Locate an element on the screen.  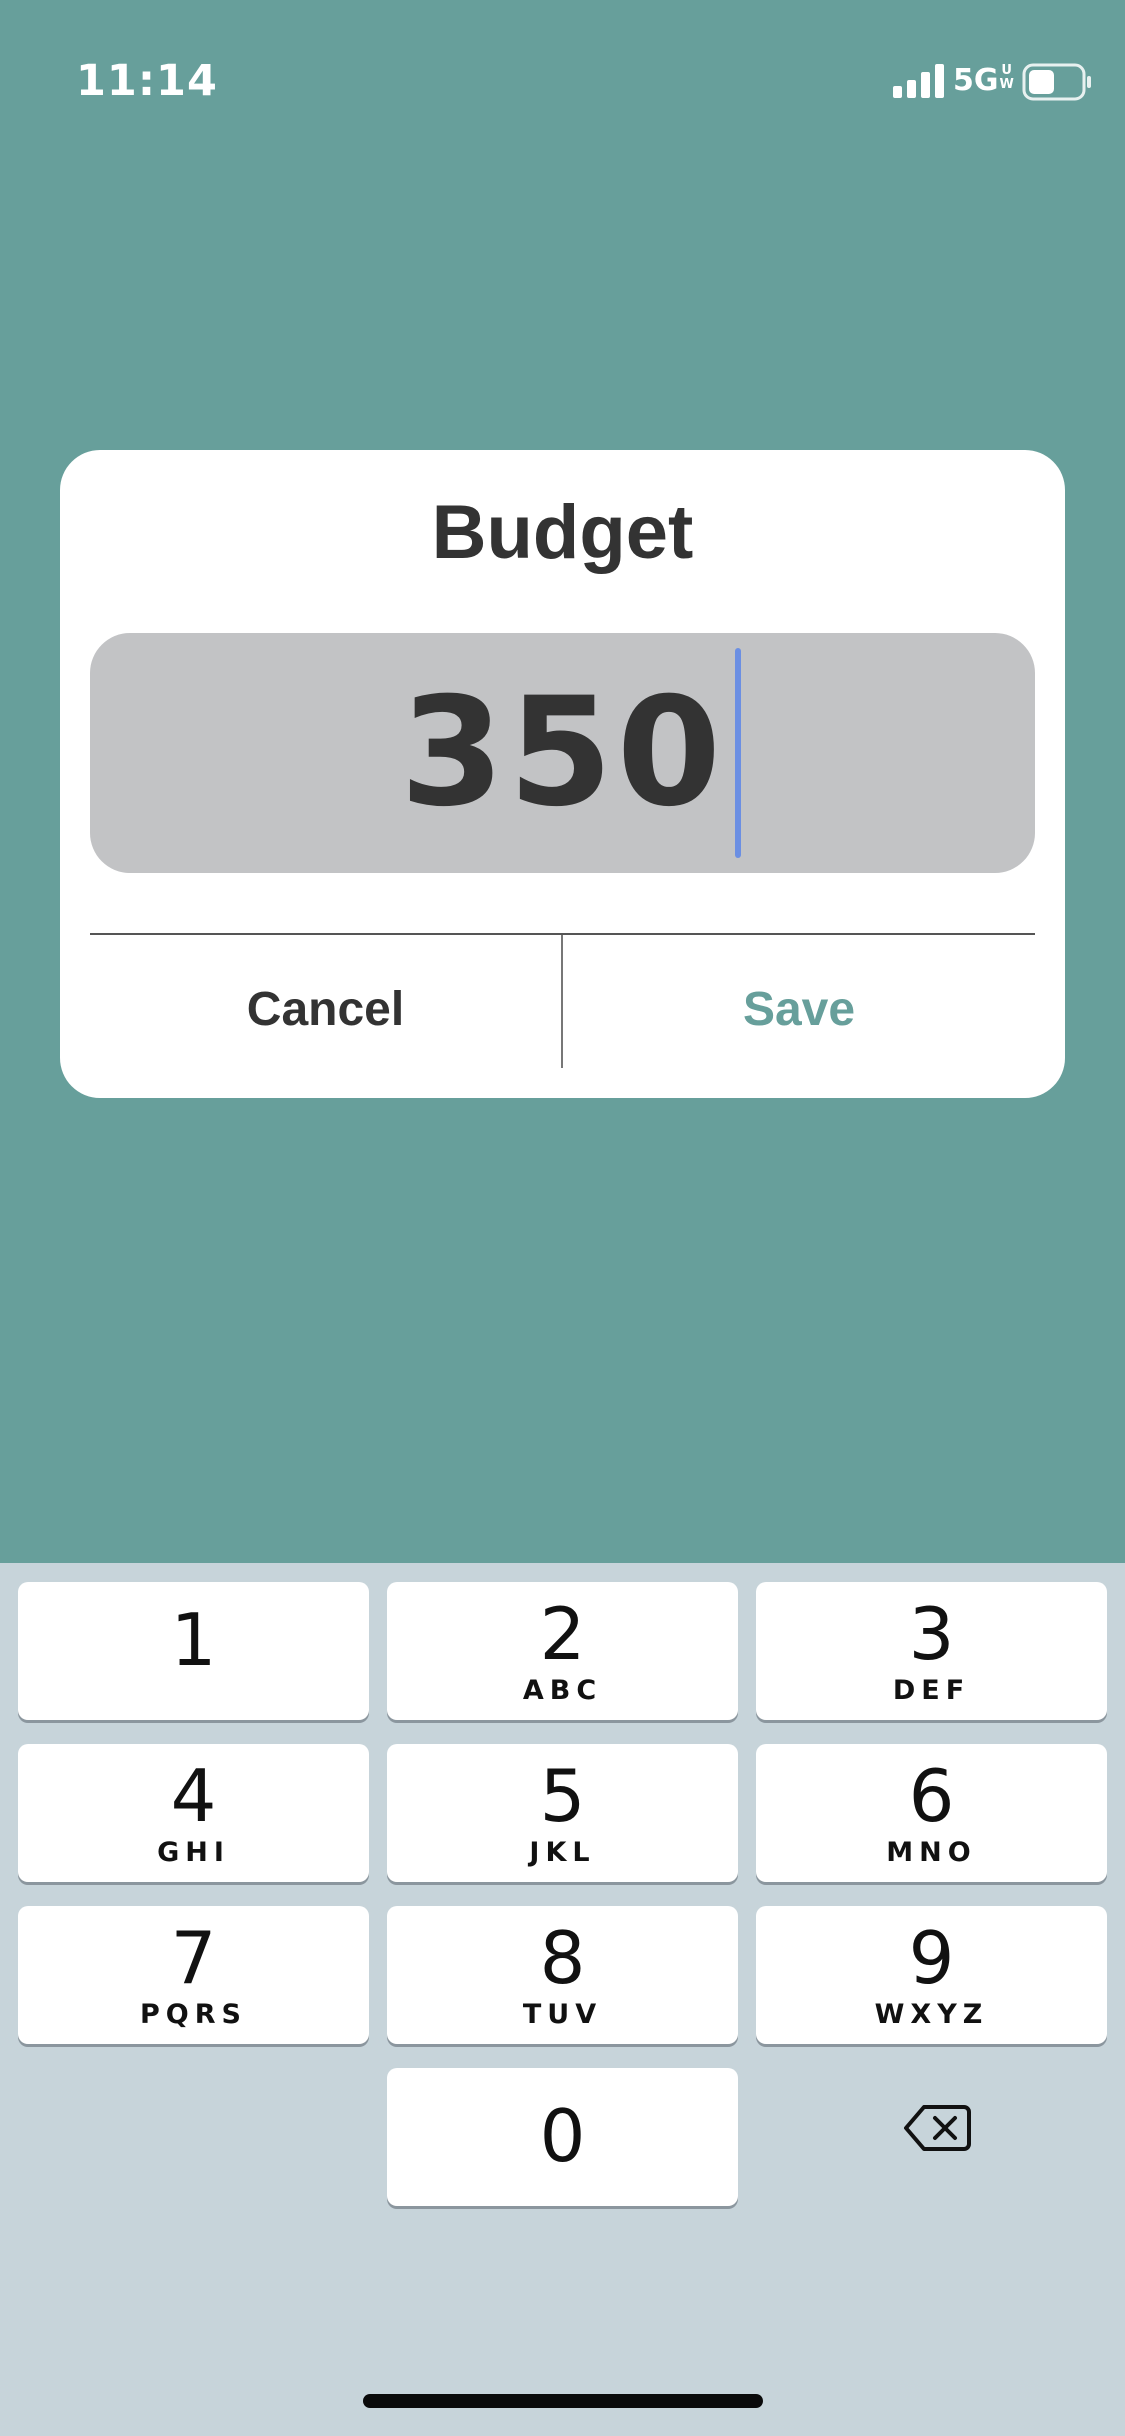
key-letters: JKL is located at coordinates (562, 1852).